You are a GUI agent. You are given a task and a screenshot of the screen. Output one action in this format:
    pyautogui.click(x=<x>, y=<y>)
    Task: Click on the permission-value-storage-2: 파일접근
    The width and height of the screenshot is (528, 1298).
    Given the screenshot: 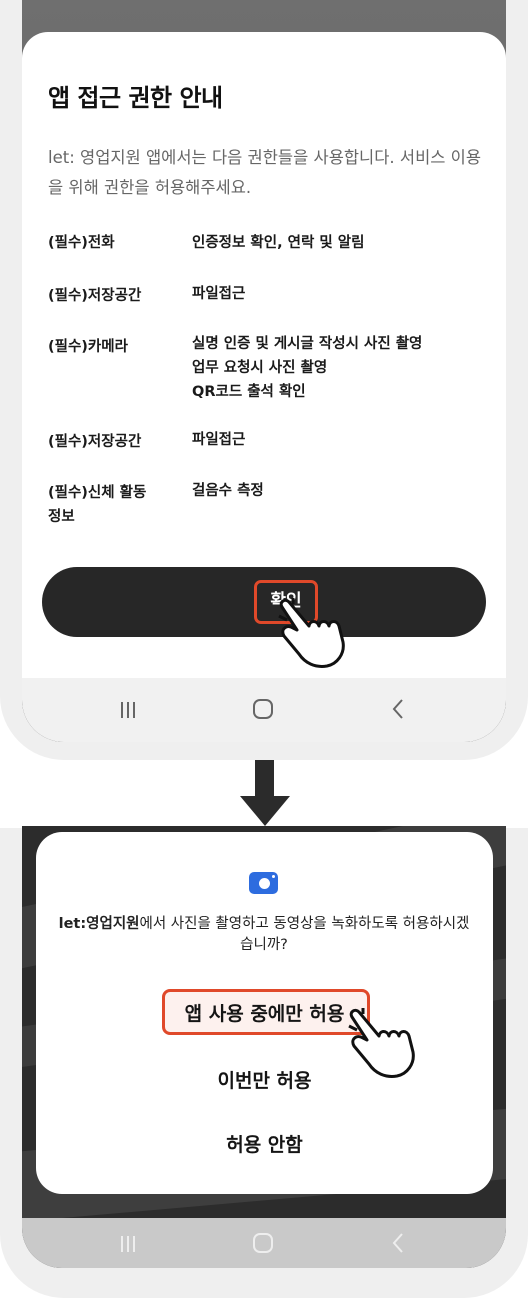 What is the action you would take?
    pyautogui.click(x=219, y=440)
    